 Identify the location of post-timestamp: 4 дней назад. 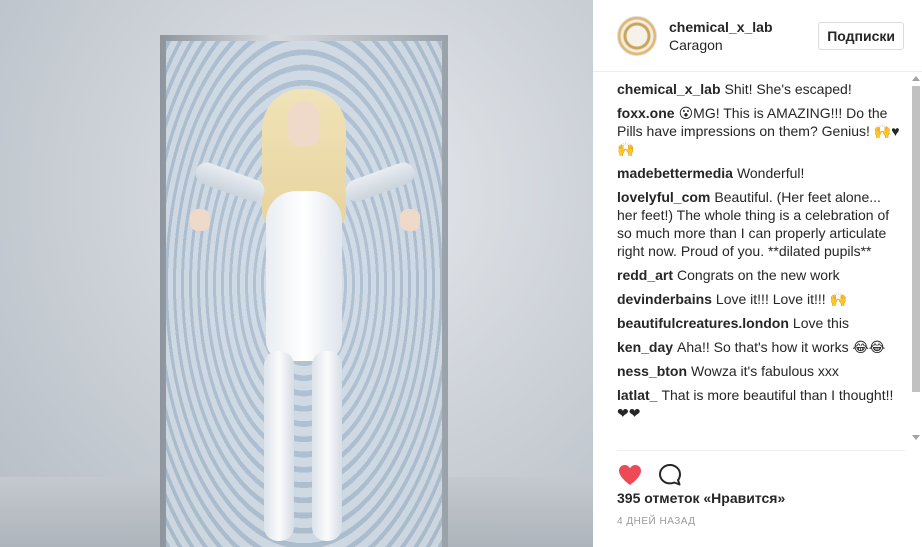
(656, 521).